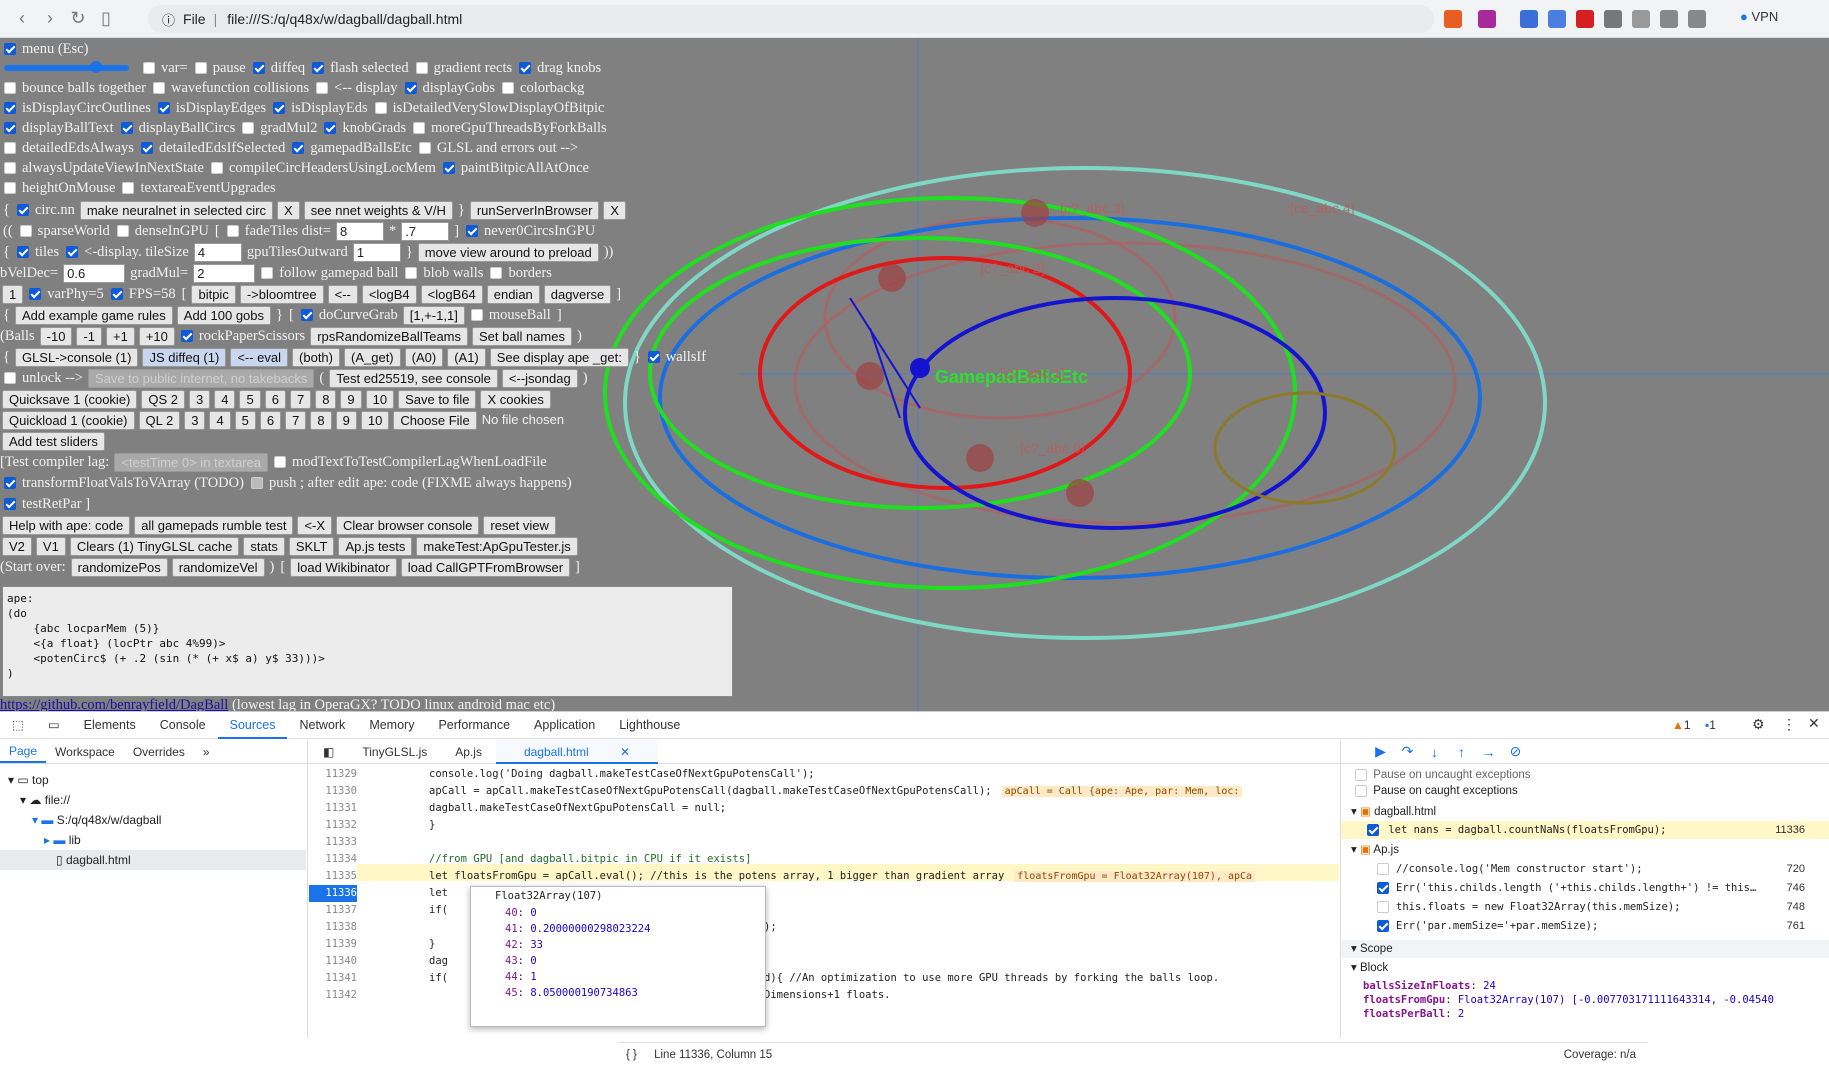 The image size is (1829, 1067). I want to click on test-time-input: <testTime 0> in textarea, so click(191, 462).